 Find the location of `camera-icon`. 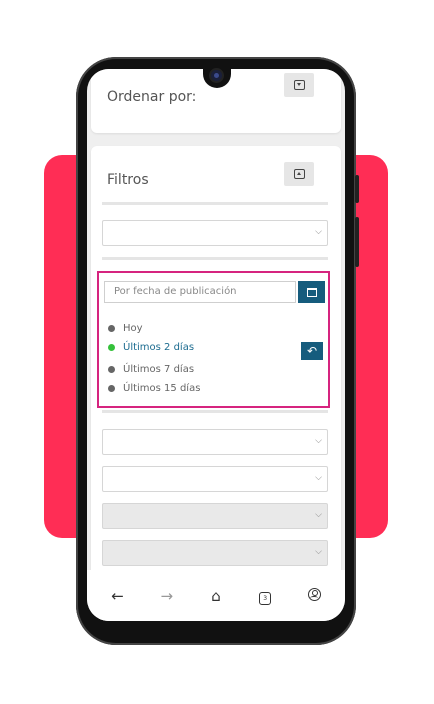

camera-icon is located at coordinates (216, 75).